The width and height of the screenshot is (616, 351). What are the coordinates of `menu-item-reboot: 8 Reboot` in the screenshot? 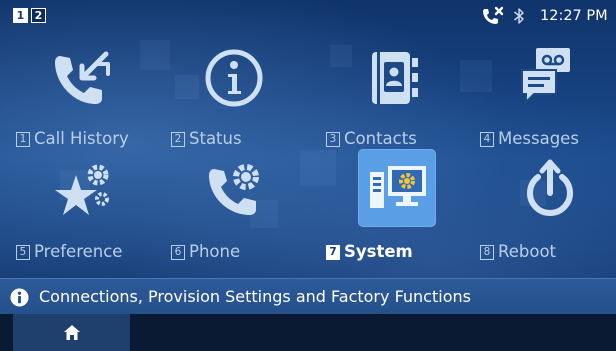 It's located at (547, 203).